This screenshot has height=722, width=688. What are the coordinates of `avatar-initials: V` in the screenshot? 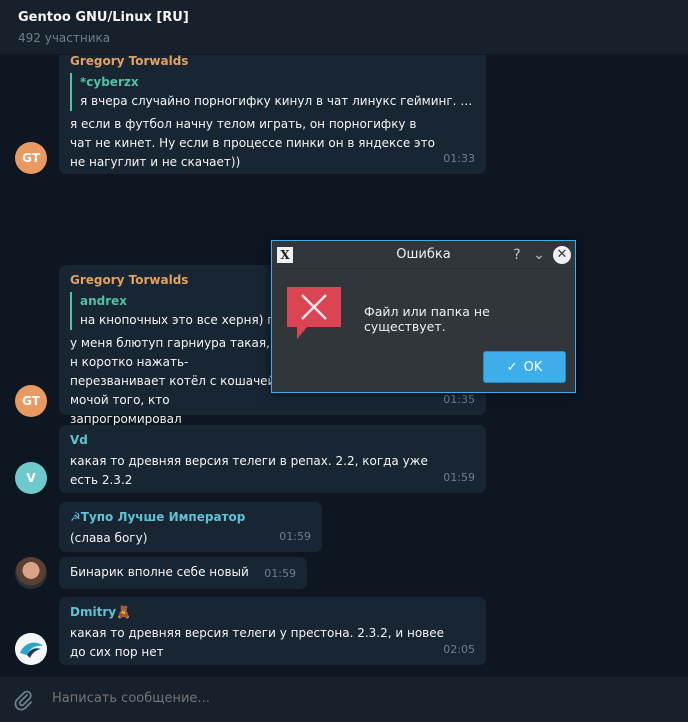 It's located at (31, 478).